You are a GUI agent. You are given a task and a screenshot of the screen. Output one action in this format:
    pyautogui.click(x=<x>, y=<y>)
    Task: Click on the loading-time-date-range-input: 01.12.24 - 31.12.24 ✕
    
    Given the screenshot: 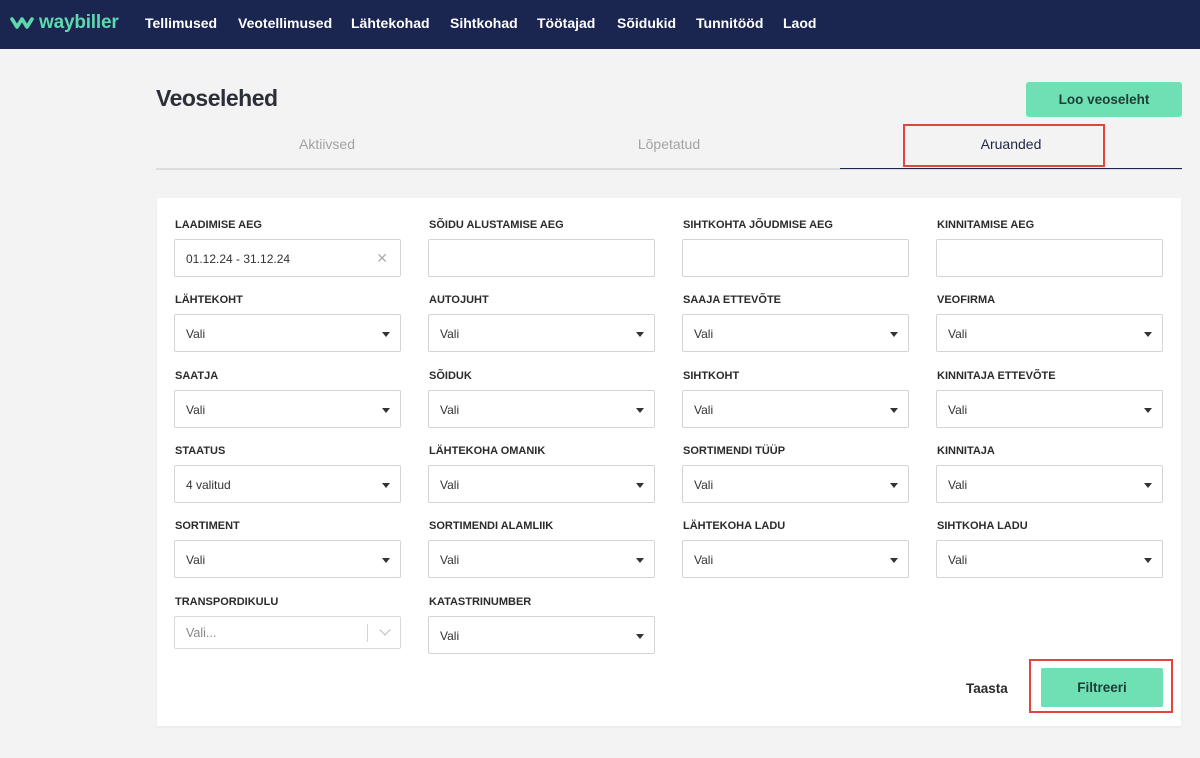 What is the action you would take?
    pyautogui.click(x=287, y=258)
    